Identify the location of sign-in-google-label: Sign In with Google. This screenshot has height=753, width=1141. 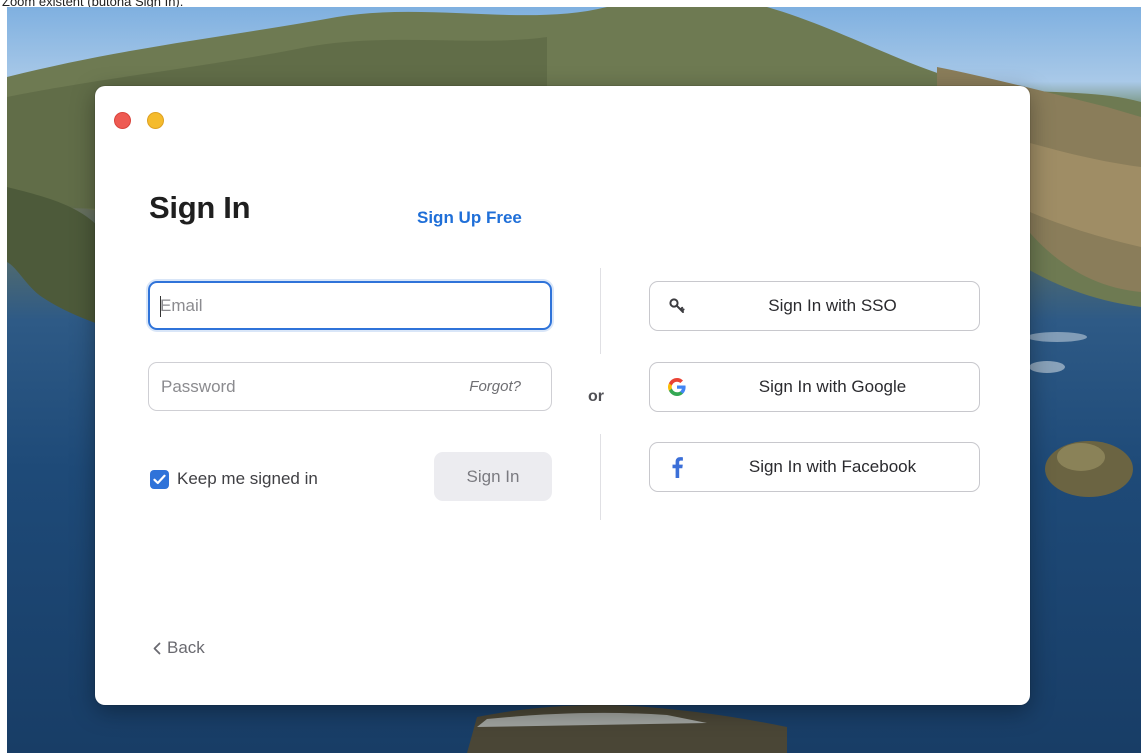
(832, 386).